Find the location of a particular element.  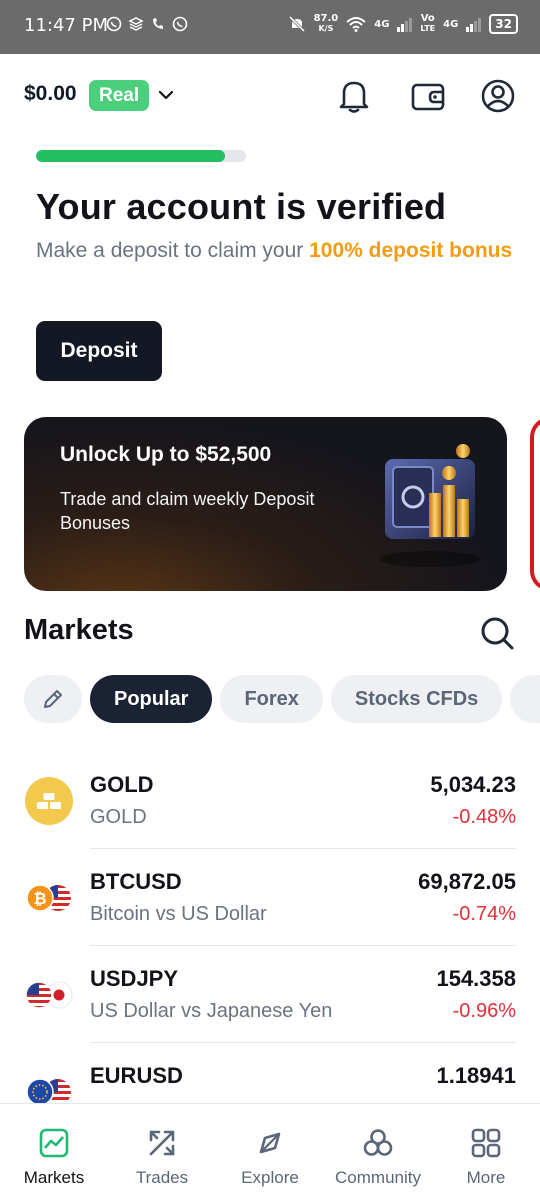

usd-jpy-flag-icon is located at coordinates (49, 995).